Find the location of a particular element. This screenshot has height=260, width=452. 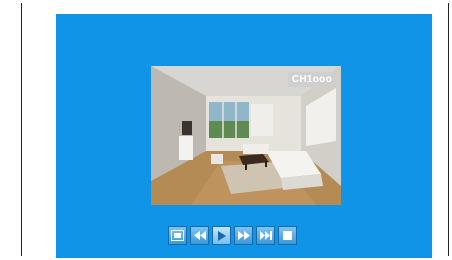

rewind-icon is located at coordinates (199, 235).